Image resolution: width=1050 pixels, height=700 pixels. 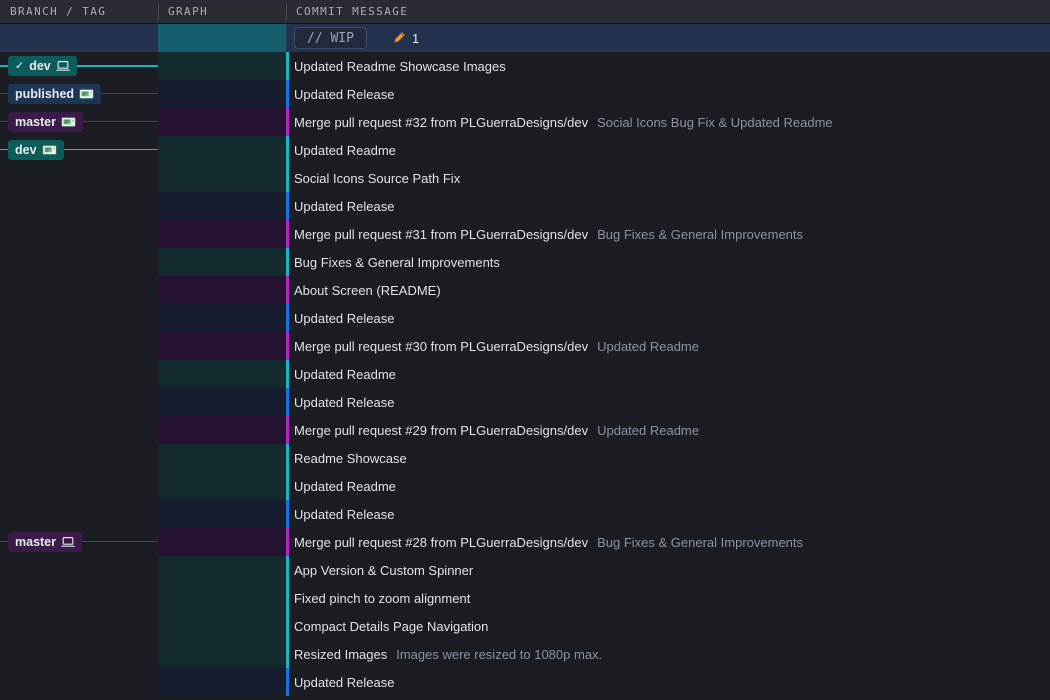 I want to click on commit-message-cell: // WIP 1, so click(x=668, y=38).